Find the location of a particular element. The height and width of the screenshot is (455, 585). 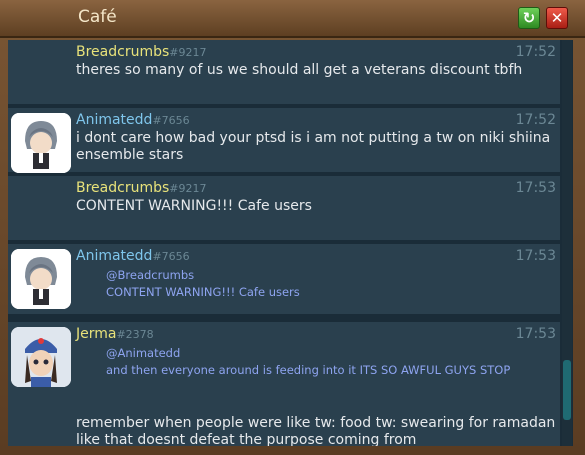

message-text: CONTENT WARNING!!! Cafe users is located at coordinates (194, 206).